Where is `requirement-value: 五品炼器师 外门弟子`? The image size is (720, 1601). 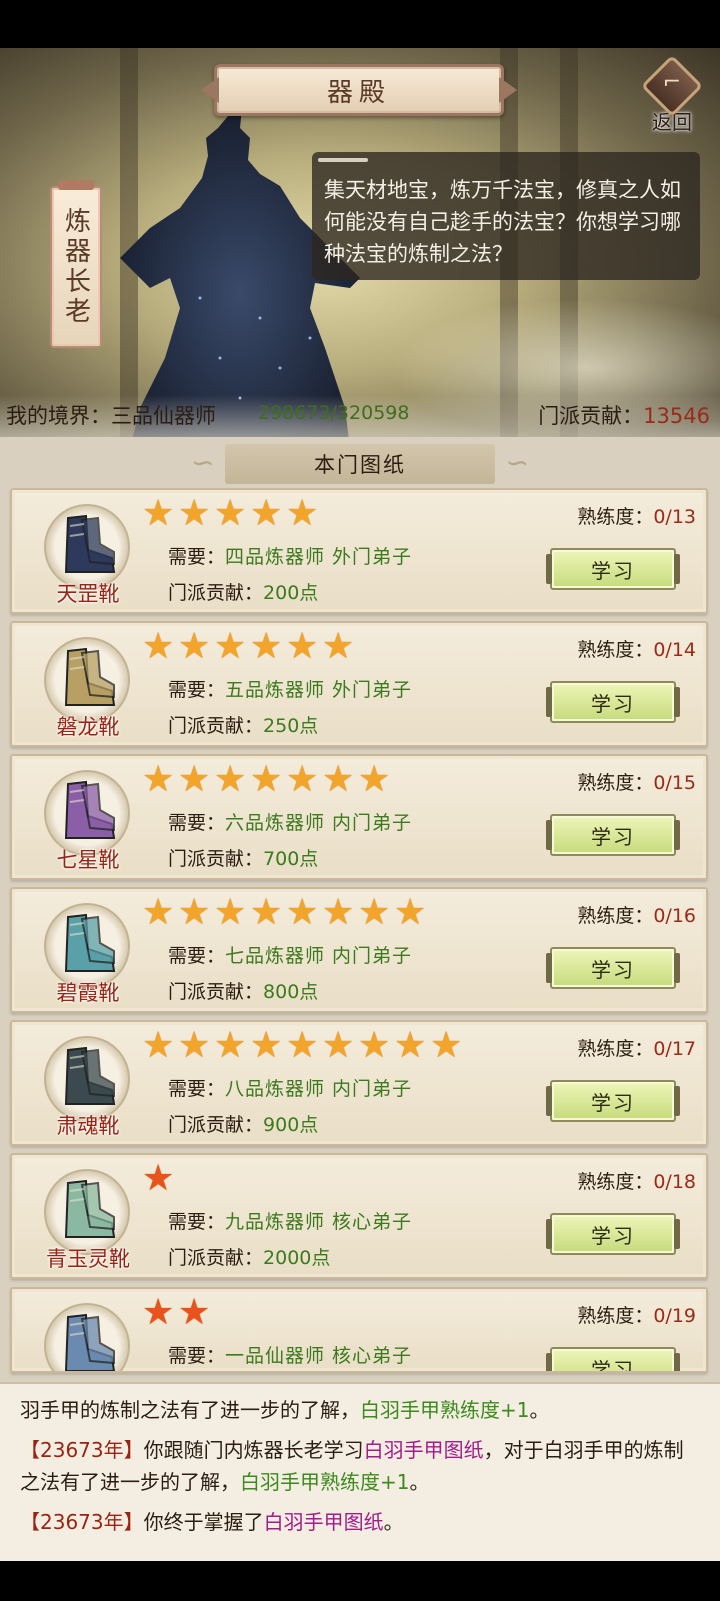 requirement-value: 五品炼器师 外门弟子 is located at coordinates (319, 690).